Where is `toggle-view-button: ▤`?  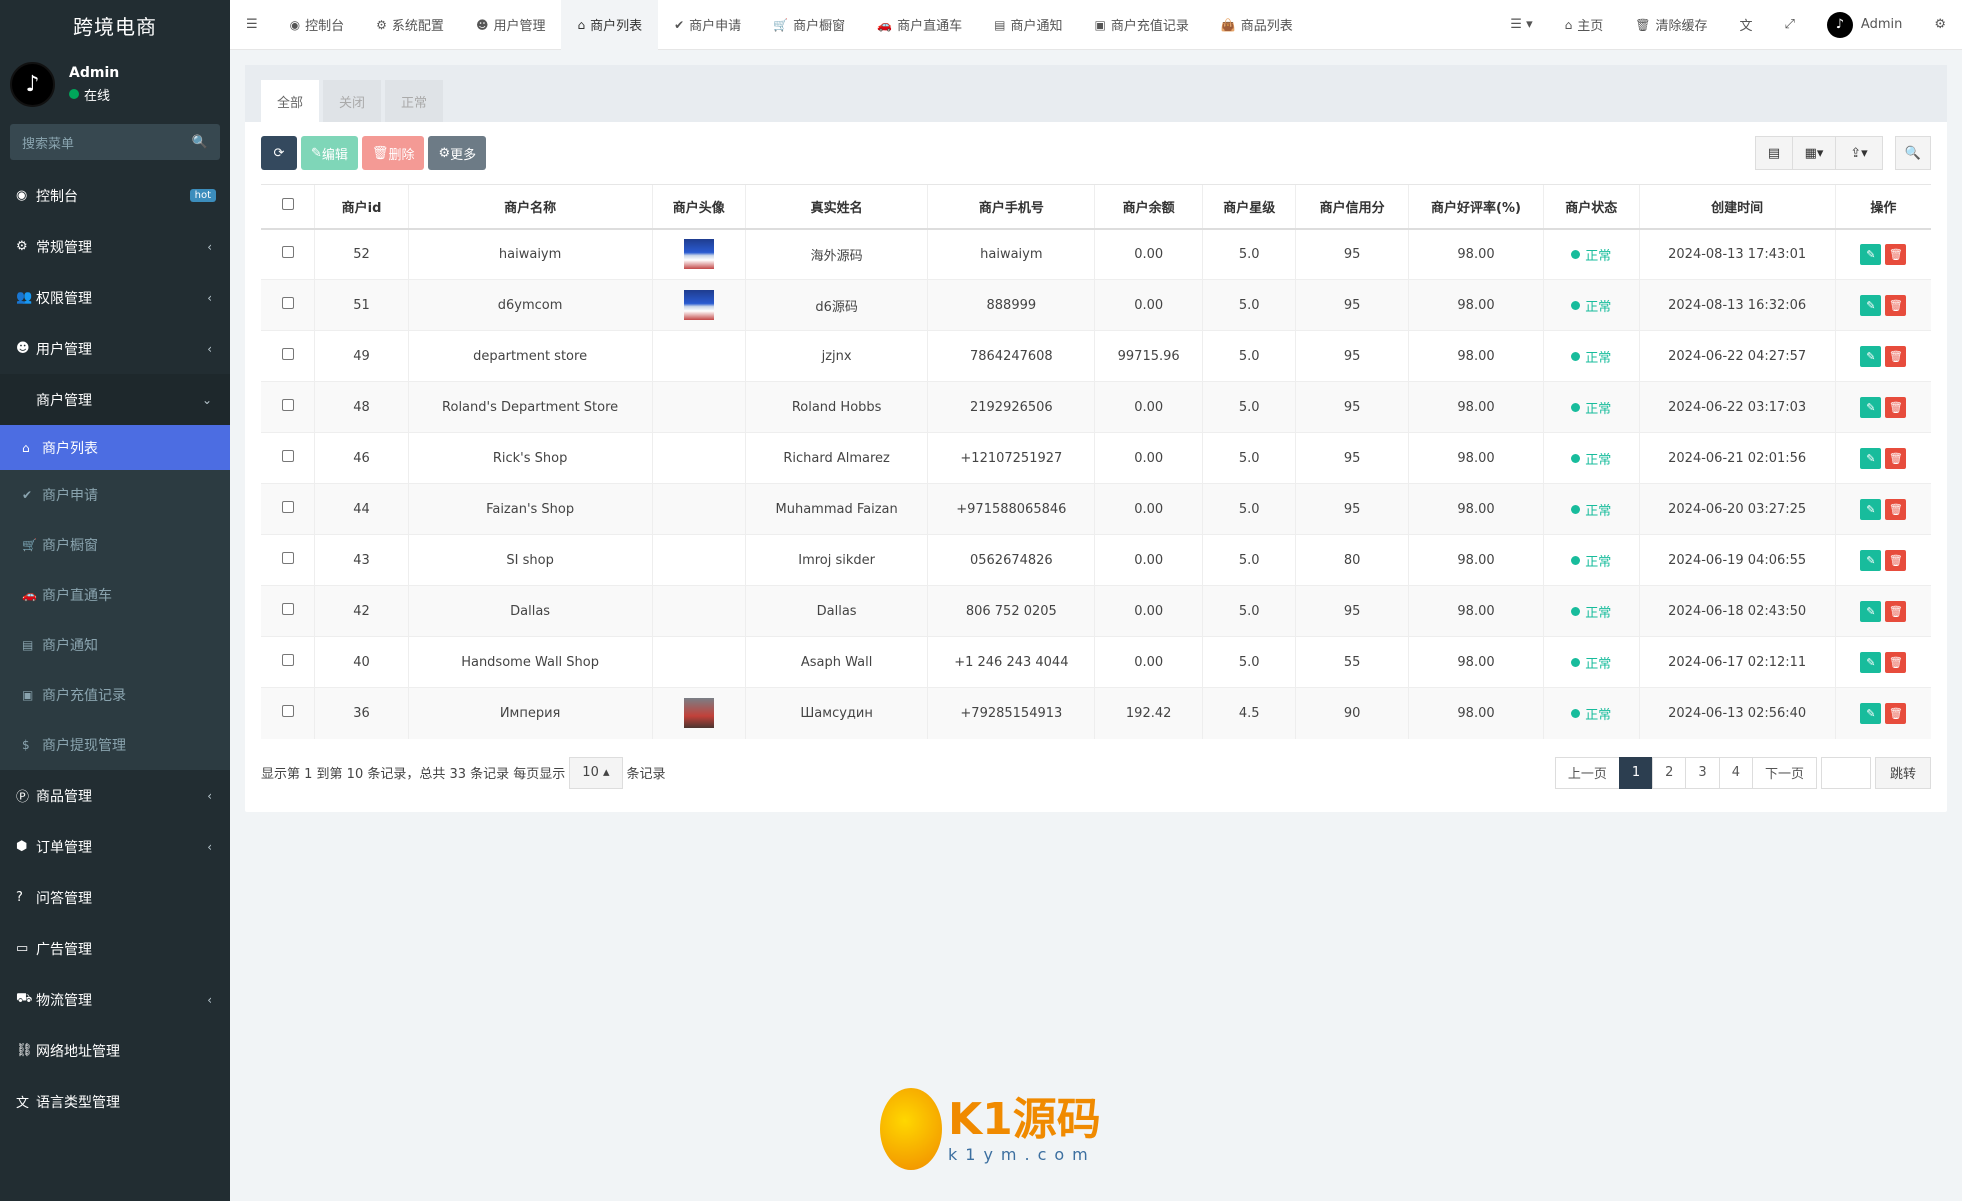 toggle-view-button: ▤ is located at coordinates (1774, 153).